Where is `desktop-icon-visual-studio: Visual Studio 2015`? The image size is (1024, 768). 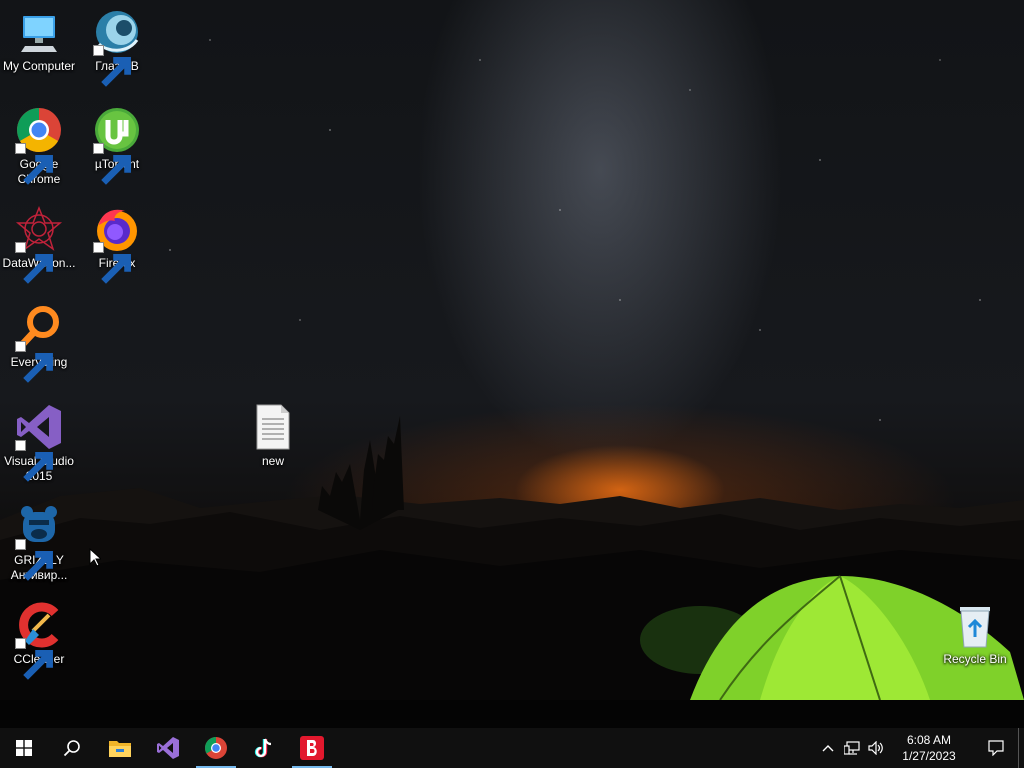
desktop-icon-visual-studio: Visual Studio 2015 is located at coordinates (39, 443).